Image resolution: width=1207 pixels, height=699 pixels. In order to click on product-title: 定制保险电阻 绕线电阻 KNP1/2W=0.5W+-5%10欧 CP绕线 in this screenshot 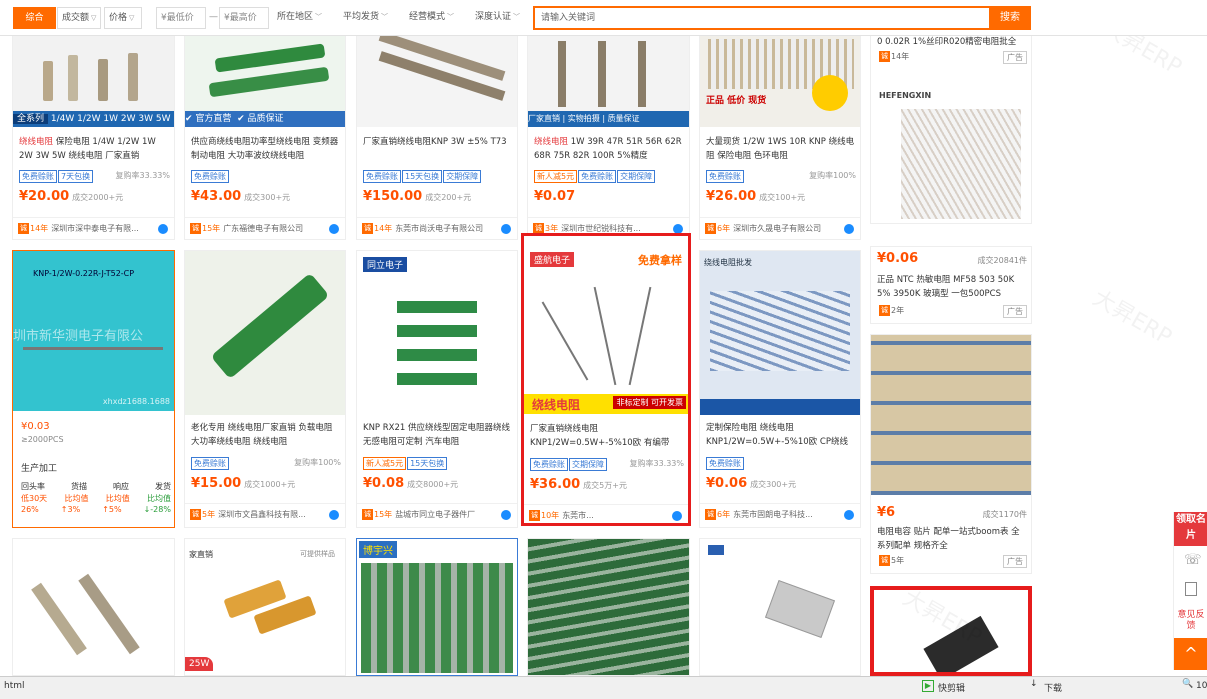, I will do `click(781, 435)`.